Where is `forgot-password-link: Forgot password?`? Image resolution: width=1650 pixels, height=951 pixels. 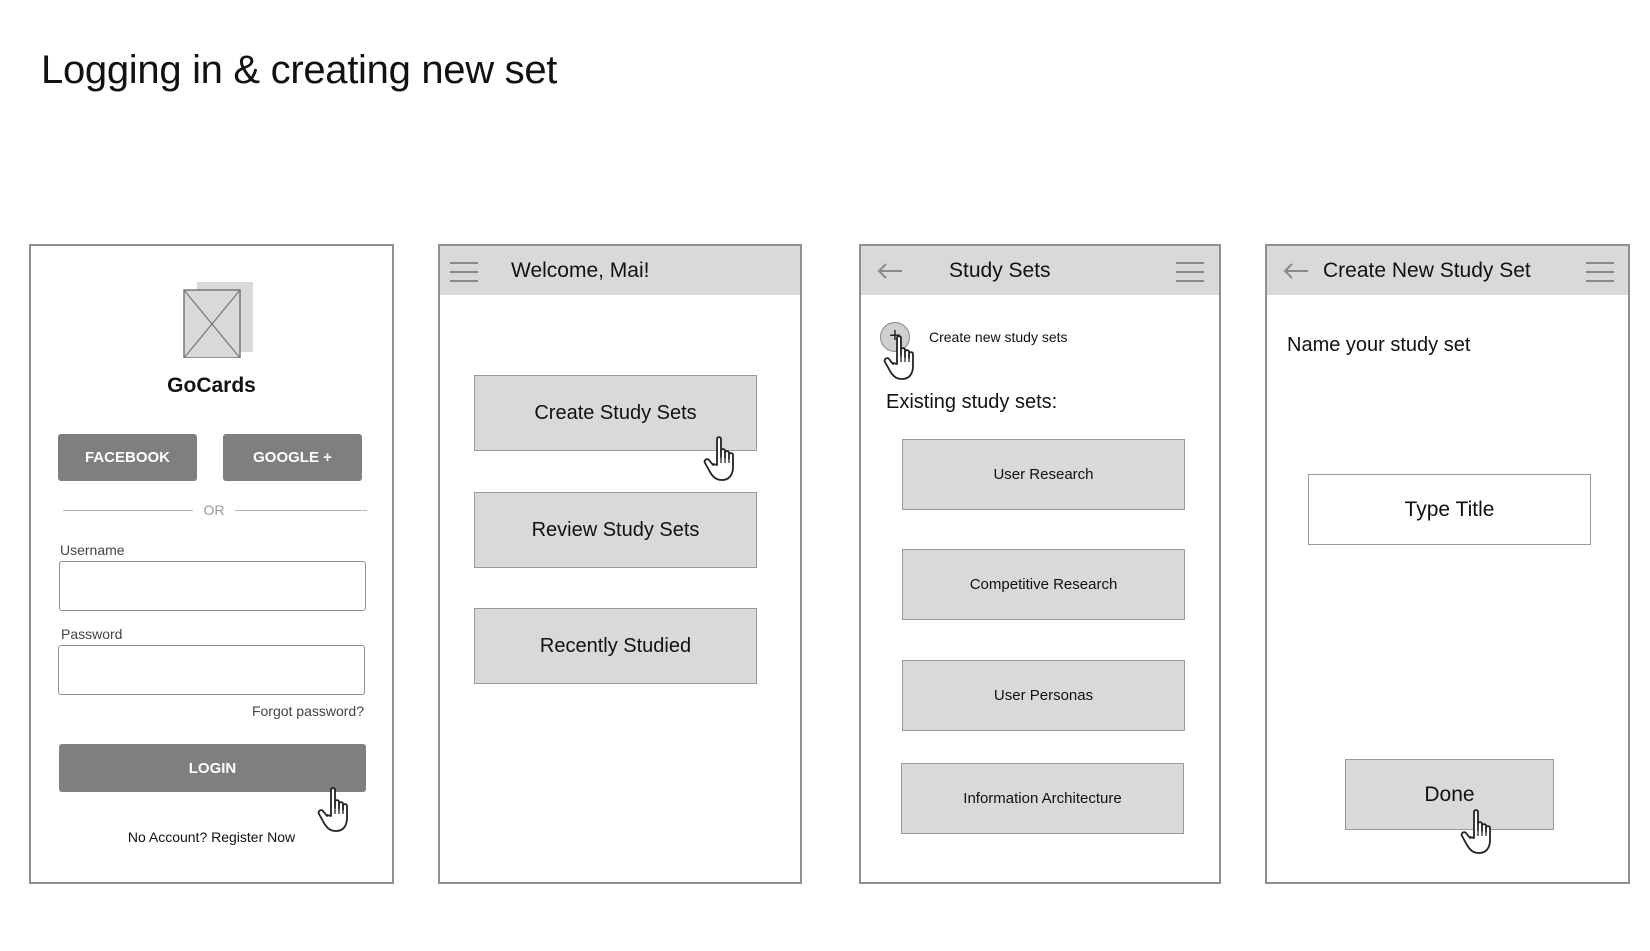
forgot-password-link: Forgot password? is located at coordinates (308, 711).